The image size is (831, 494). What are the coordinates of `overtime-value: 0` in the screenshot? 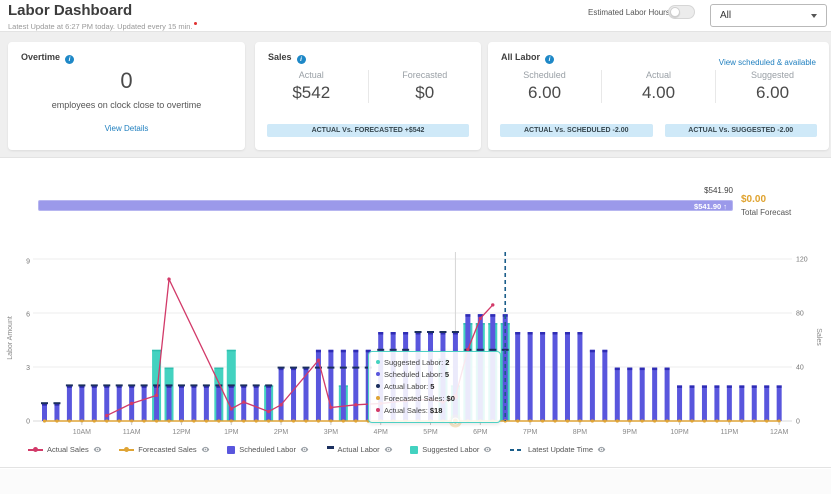 It's located at (126, 80).